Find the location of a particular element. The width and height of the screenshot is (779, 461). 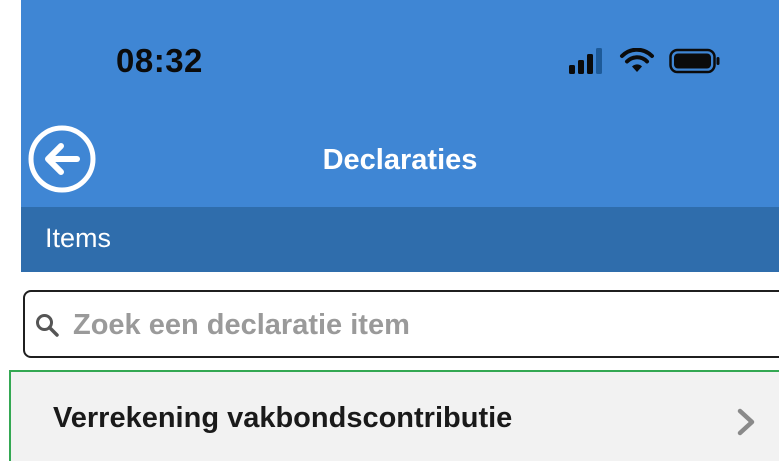

status-icons is located at coordinates (645, 61).